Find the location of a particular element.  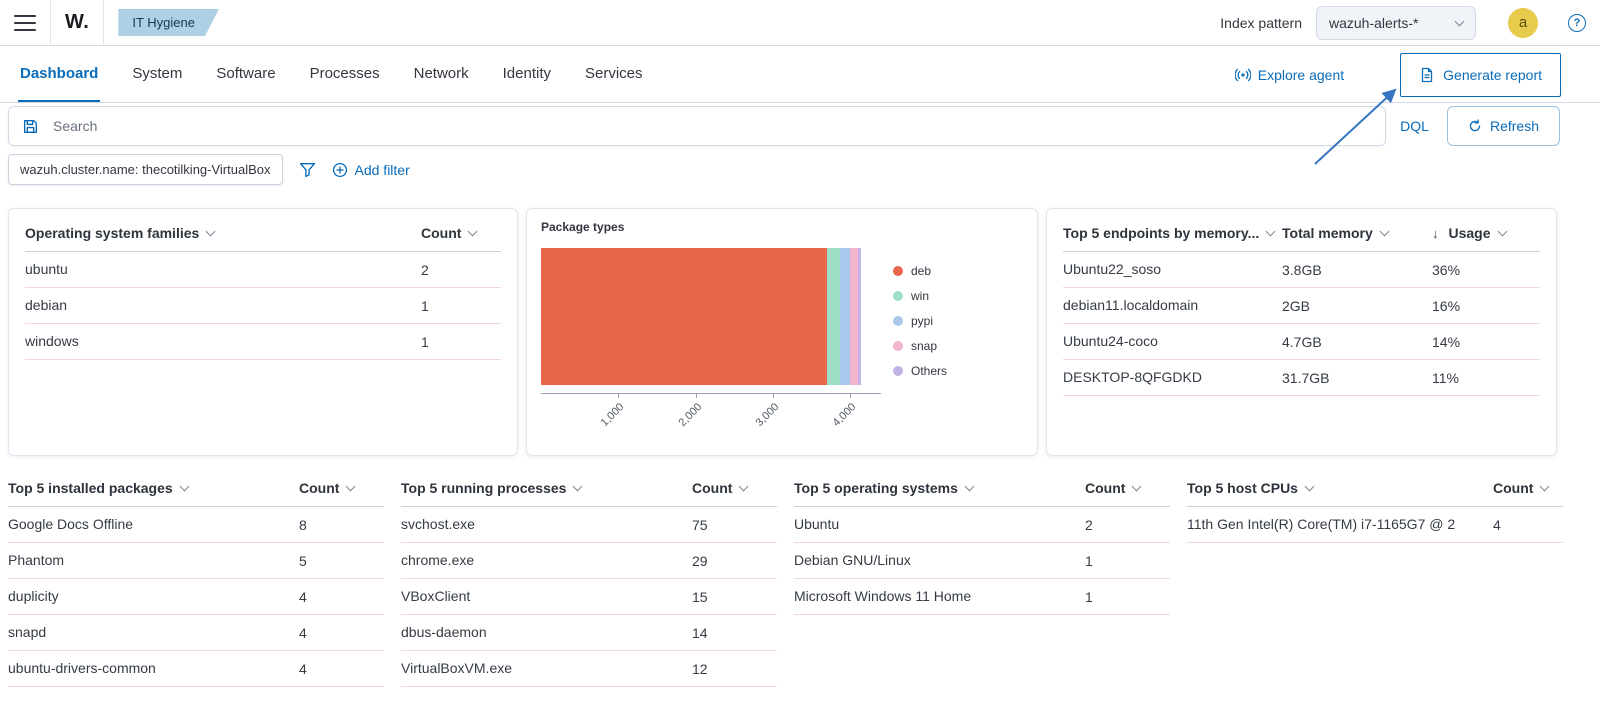

row-label: snapd is located at coordinates (27, 632).